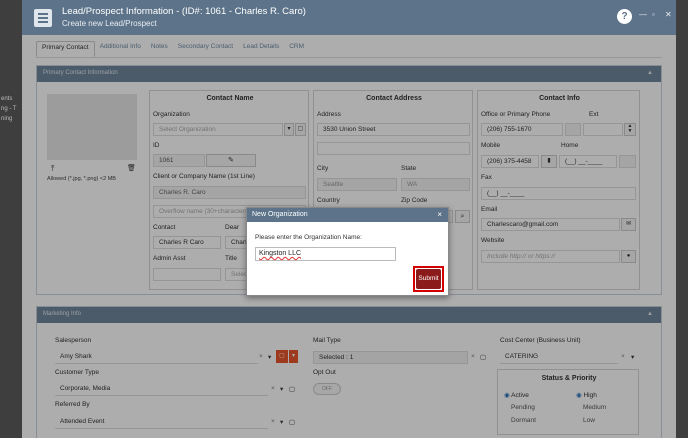 This screenshot has width=688, height=438. I want to click on dialog-titlebar: New Organization ×, so click(347, 215).